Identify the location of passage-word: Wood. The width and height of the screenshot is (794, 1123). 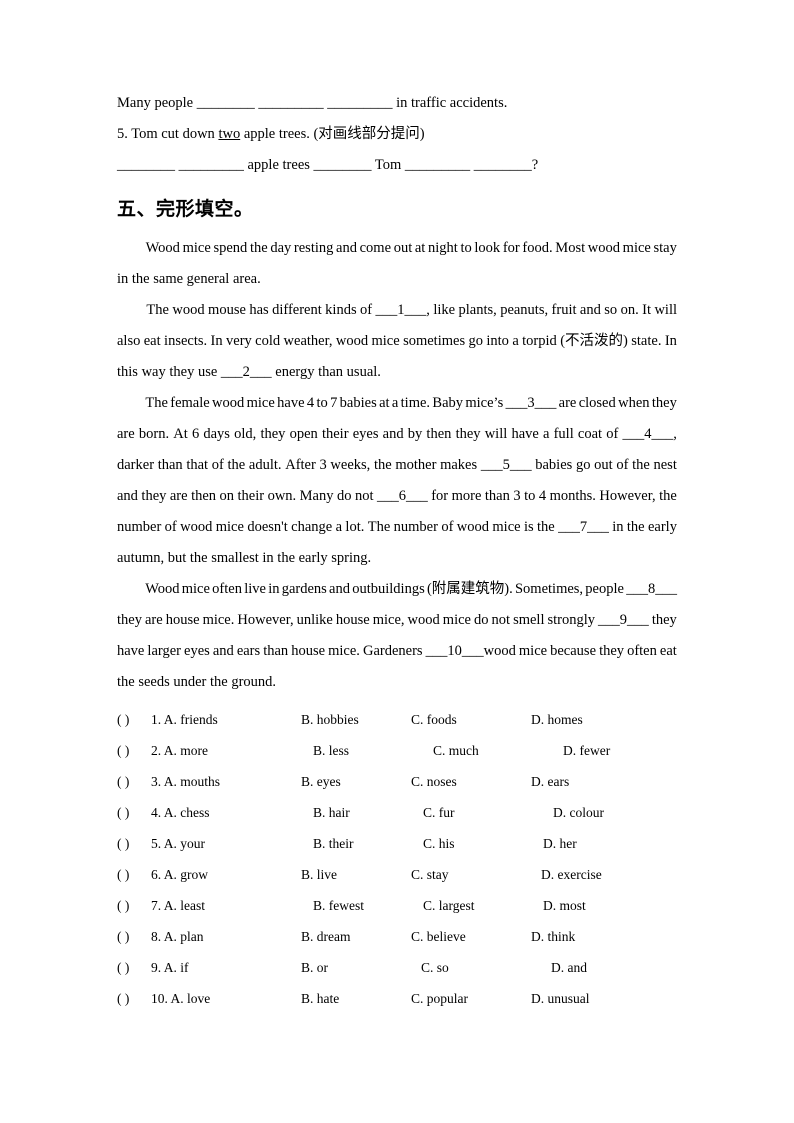
(162, 248).